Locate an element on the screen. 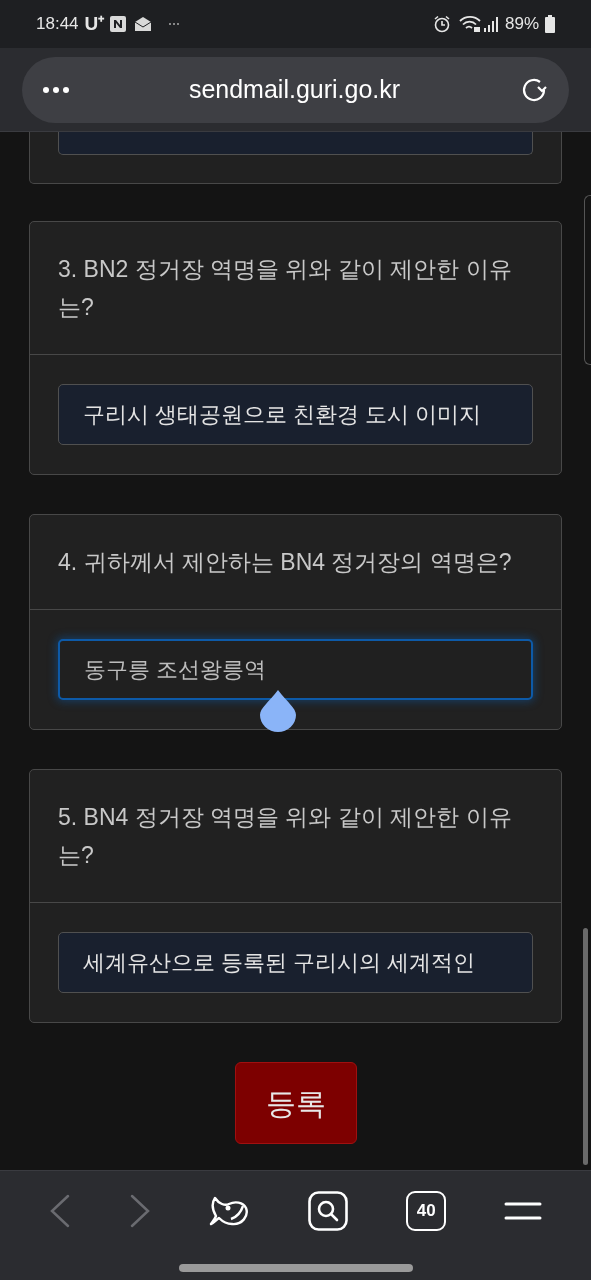 This screenshot has height=1280, width=591. url-text: sendmail.guri.go.kr is located at coordinates (294, 89).